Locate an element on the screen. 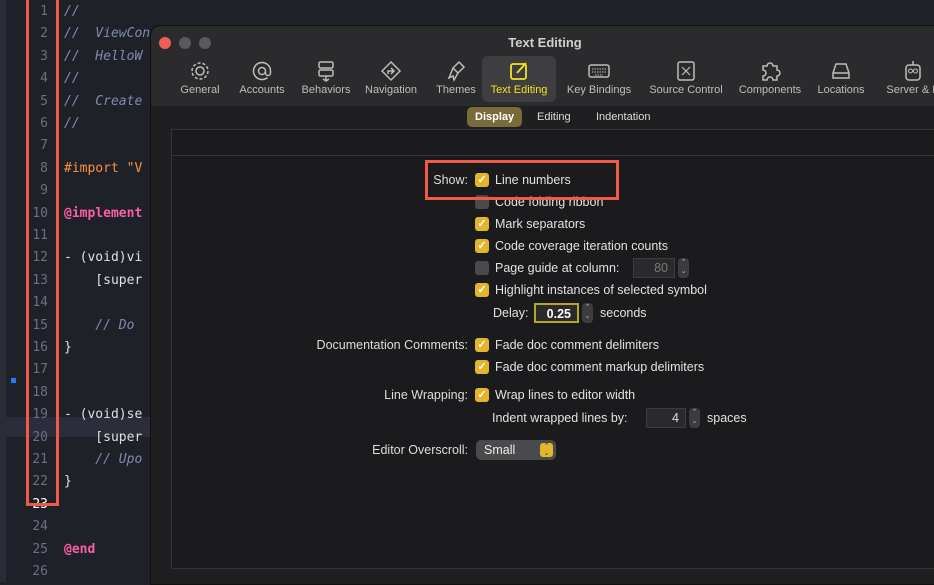 This screenshot has height=585, width=934. toolbar-label: Key Bindings is located at coordinates (599, 90).